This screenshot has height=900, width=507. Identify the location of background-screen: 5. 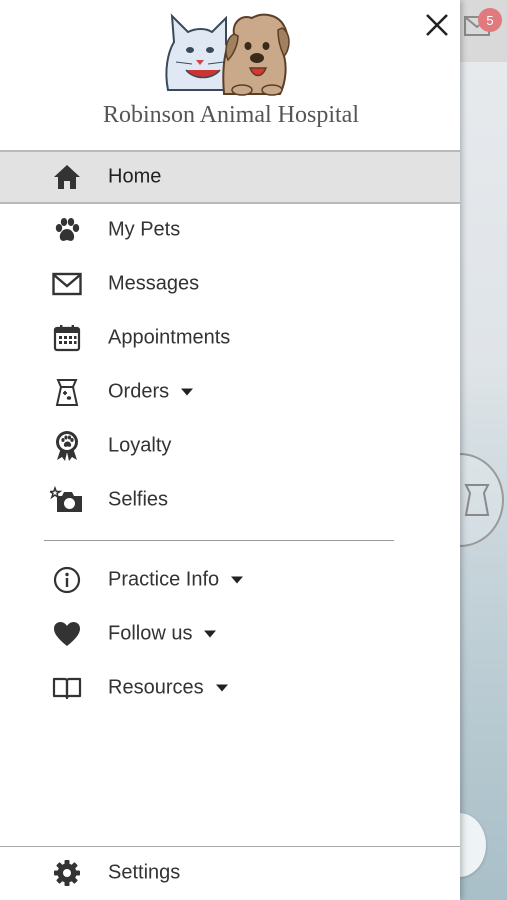
(483, 450).